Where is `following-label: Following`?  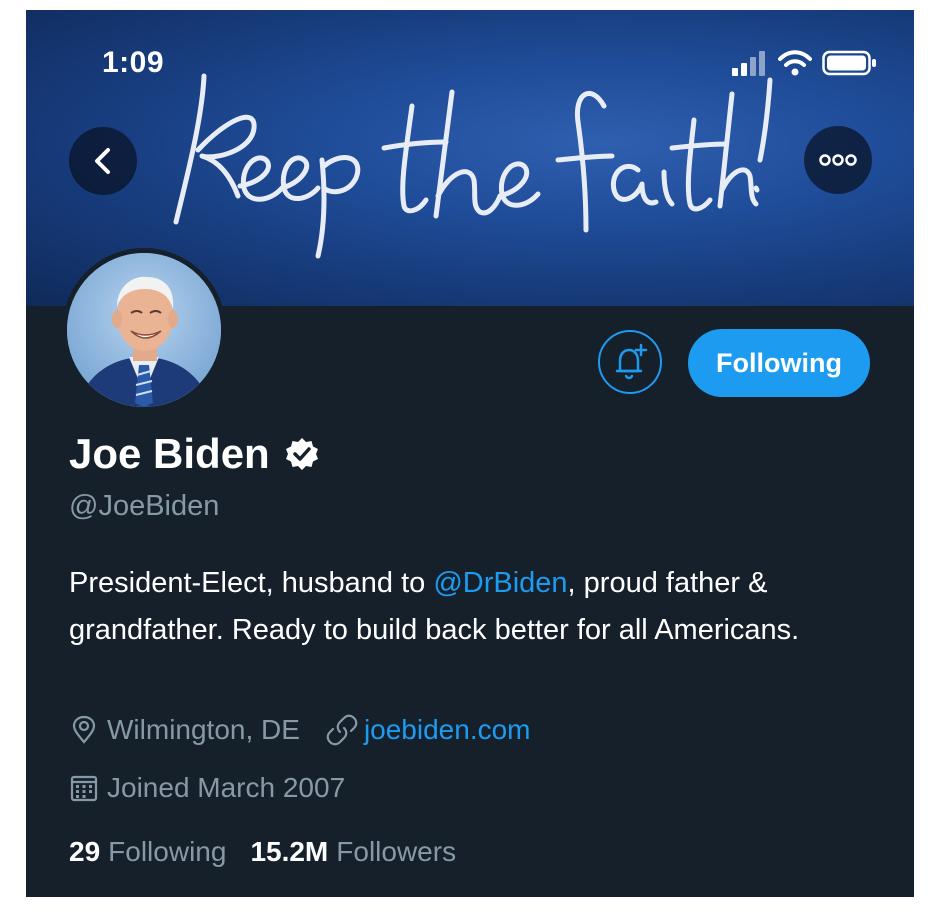
following-label: Following is located at coordinates (167, 851).